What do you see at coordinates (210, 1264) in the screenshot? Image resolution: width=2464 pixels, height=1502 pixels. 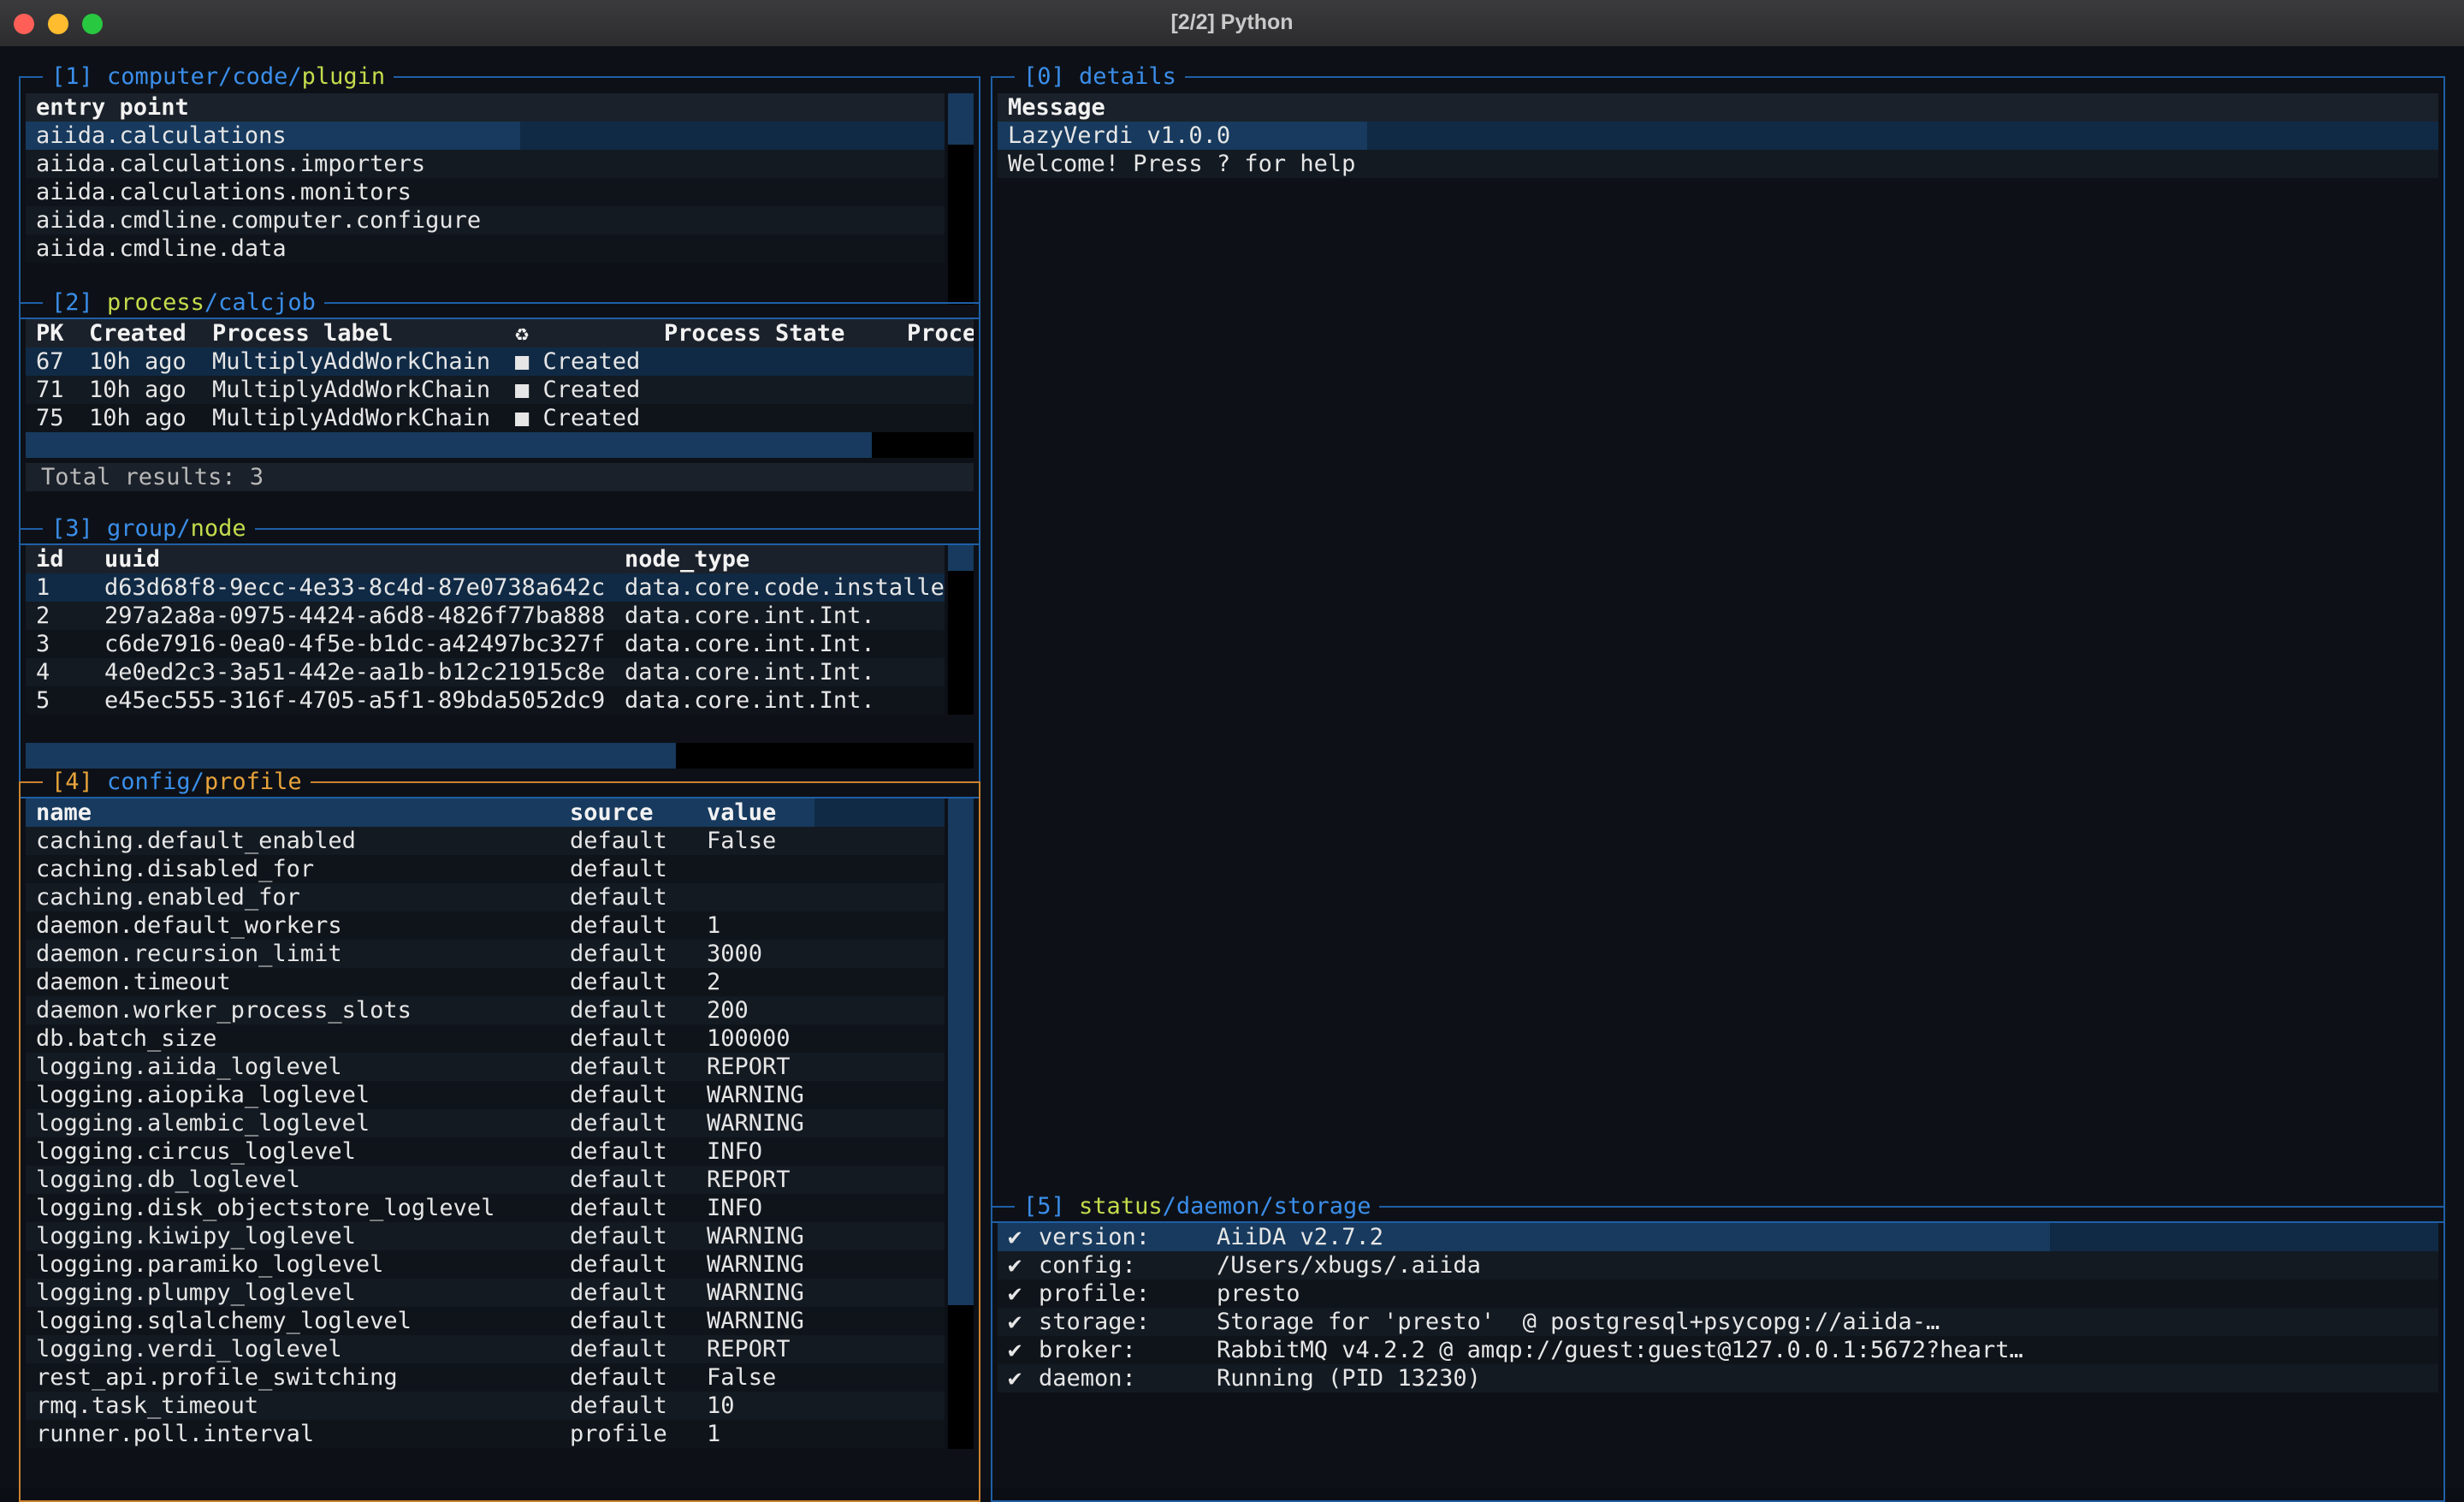 I see `config-name: logging.paramiko_loglevel` at bounding box center [210, 1264].